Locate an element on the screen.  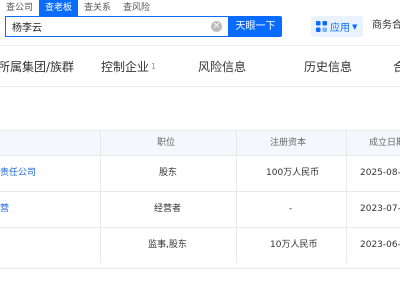
tab-label: 控制企业 is located at coordinates (125, 67).